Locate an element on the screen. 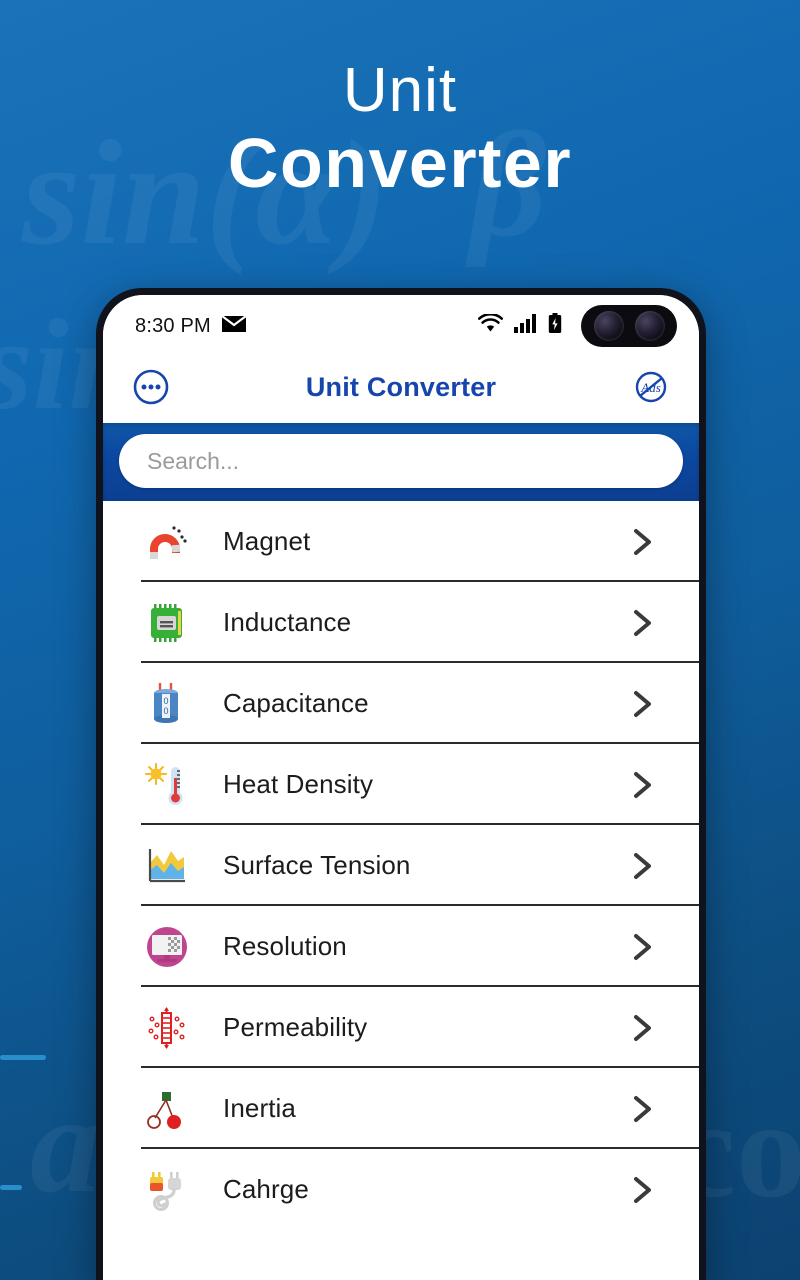  list-item-label: Surface Tension is located at coordinates (317, 865).